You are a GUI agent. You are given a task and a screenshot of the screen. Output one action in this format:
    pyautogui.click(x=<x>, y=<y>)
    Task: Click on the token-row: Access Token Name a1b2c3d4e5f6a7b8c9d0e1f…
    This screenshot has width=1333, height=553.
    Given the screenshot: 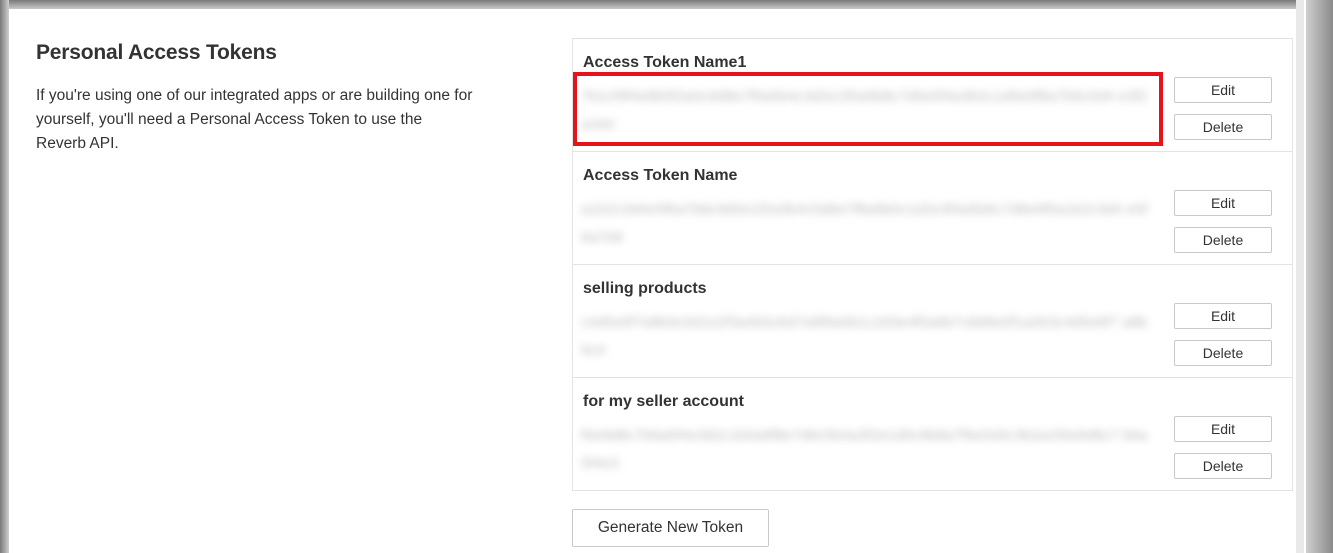 What is the action you would take?
    pyautogui.click(x=932, y=208)
    